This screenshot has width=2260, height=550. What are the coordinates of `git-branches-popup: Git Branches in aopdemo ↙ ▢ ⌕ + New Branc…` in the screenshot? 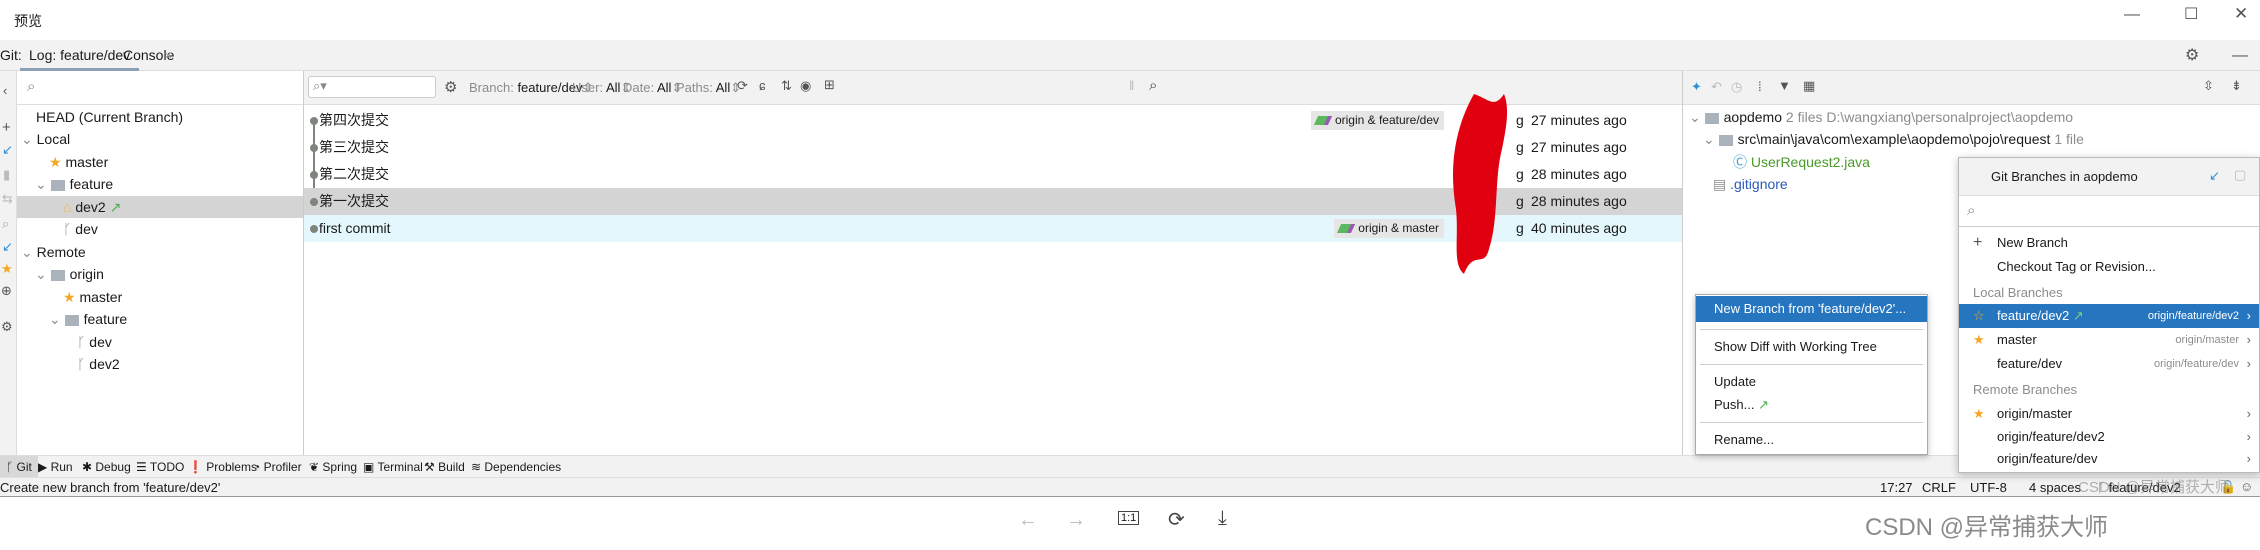 It's located at (2109, 315).